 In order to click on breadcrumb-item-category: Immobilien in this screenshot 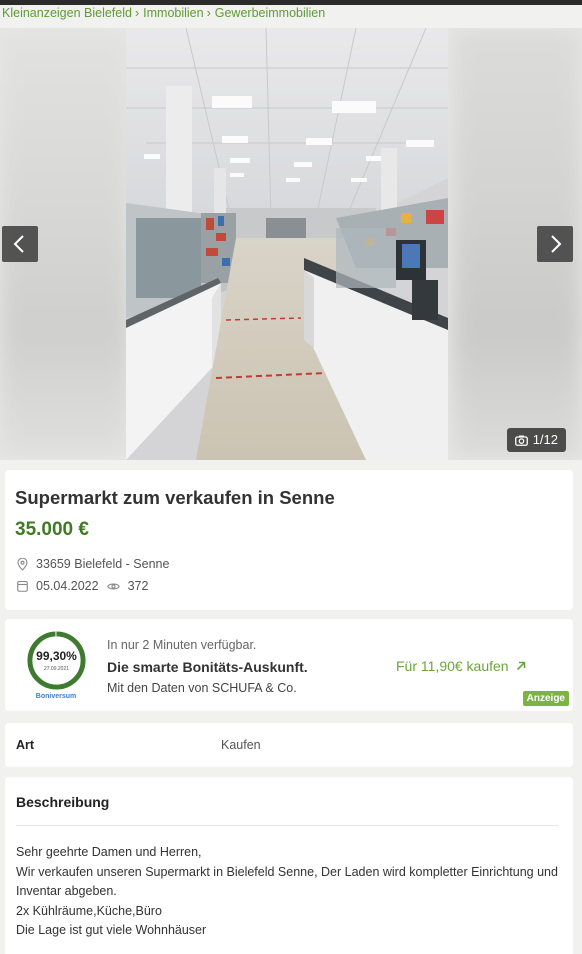, I will do `click(173, 13)`.